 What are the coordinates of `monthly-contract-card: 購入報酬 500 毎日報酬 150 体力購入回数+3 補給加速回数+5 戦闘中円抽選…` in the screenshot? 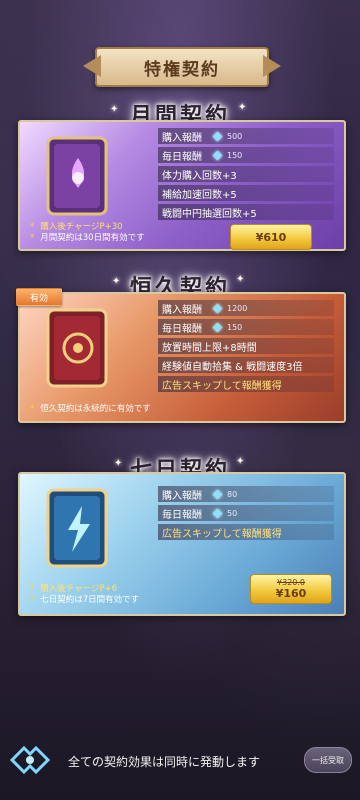 It's located at (182, 185).